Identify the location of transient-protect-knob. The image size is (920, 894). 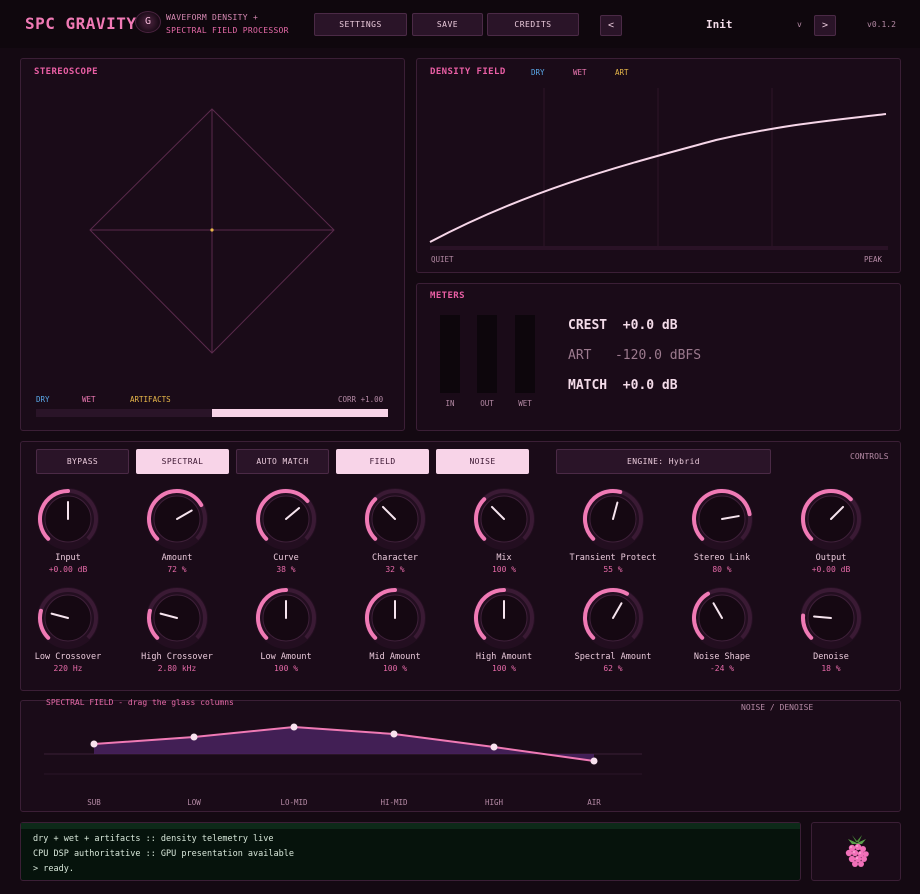
(613, 519).